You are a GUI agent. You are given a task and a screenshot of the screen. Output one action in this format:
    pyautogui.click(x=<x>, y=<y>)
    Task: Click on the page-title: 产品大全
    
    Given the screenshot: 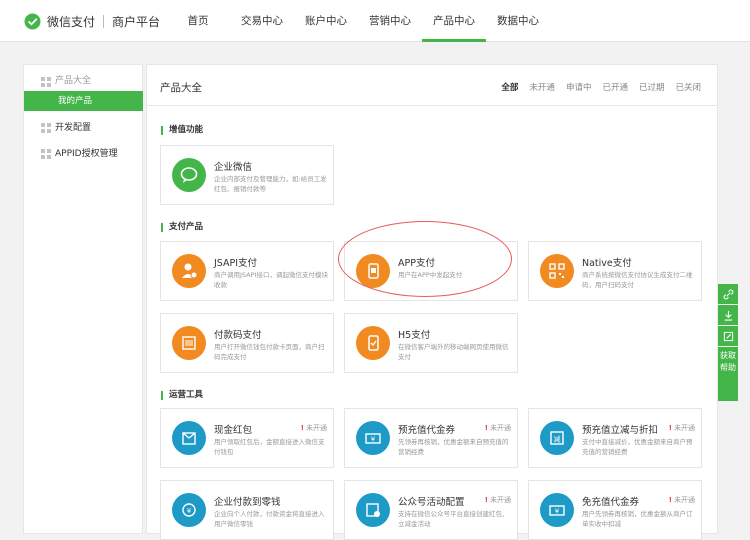 What is the action you would take?
    pyautogui.click(x=181, y=88)
    